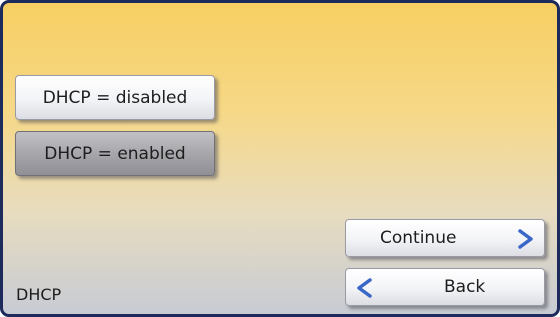 Image resolution: width=560 pixels, height=317 pixels. I want to click on dhcp-disabled-button: DHCP = disabled, so click(115, 97).